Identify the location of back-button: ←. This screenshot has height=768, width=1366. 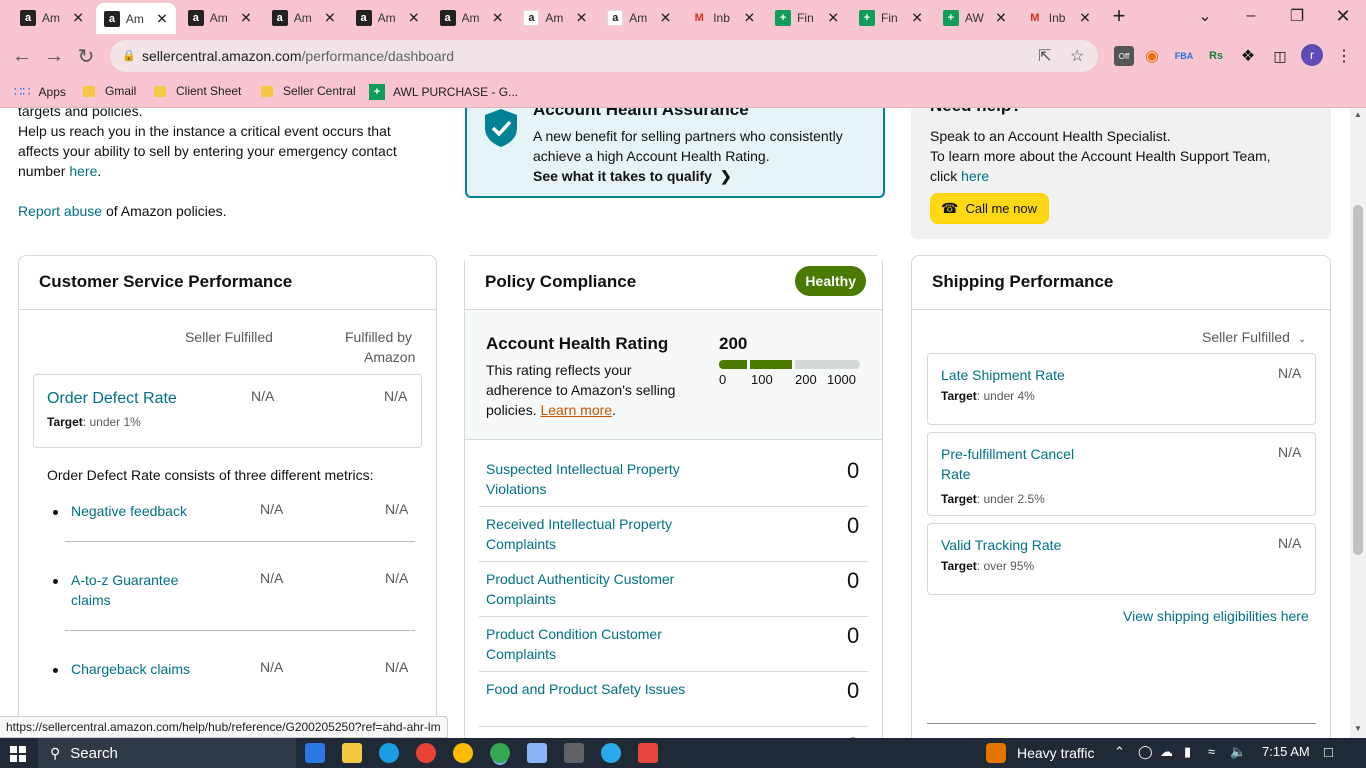
(22, 56).